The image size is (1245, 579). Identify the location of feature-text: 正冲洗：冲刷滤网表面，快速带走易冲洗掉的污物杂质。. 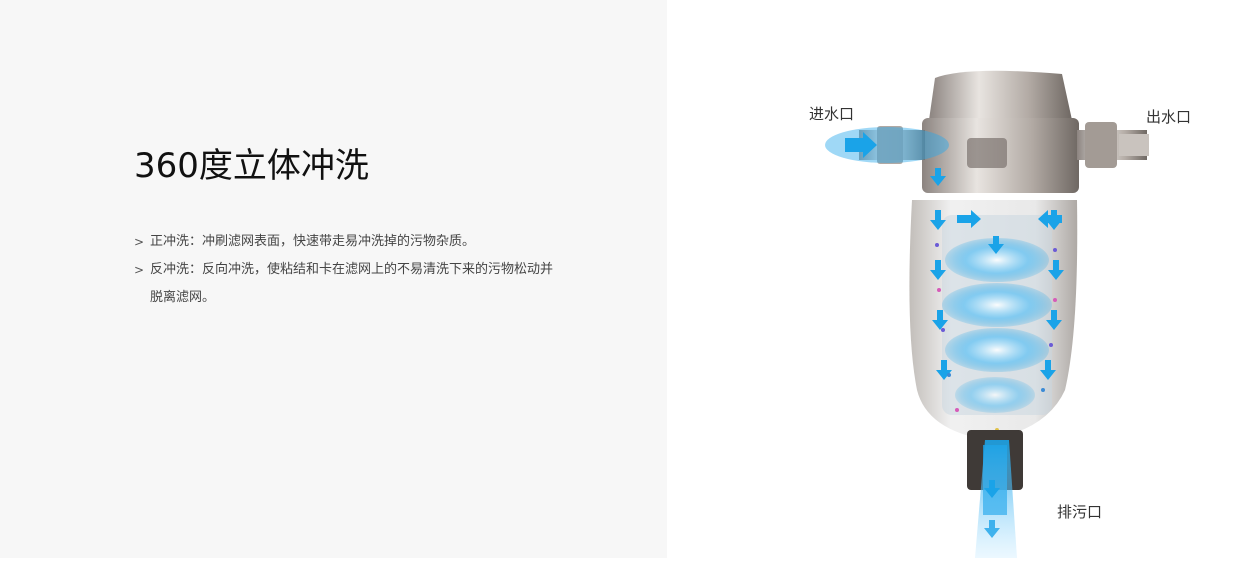
(313, 241).